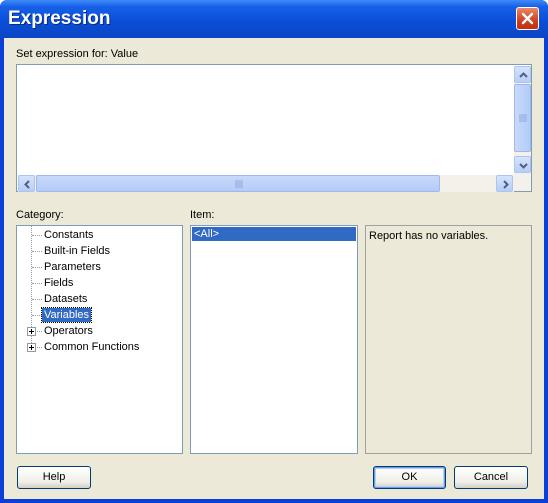  I want to click on ok-button: OK, so click(409, 477).